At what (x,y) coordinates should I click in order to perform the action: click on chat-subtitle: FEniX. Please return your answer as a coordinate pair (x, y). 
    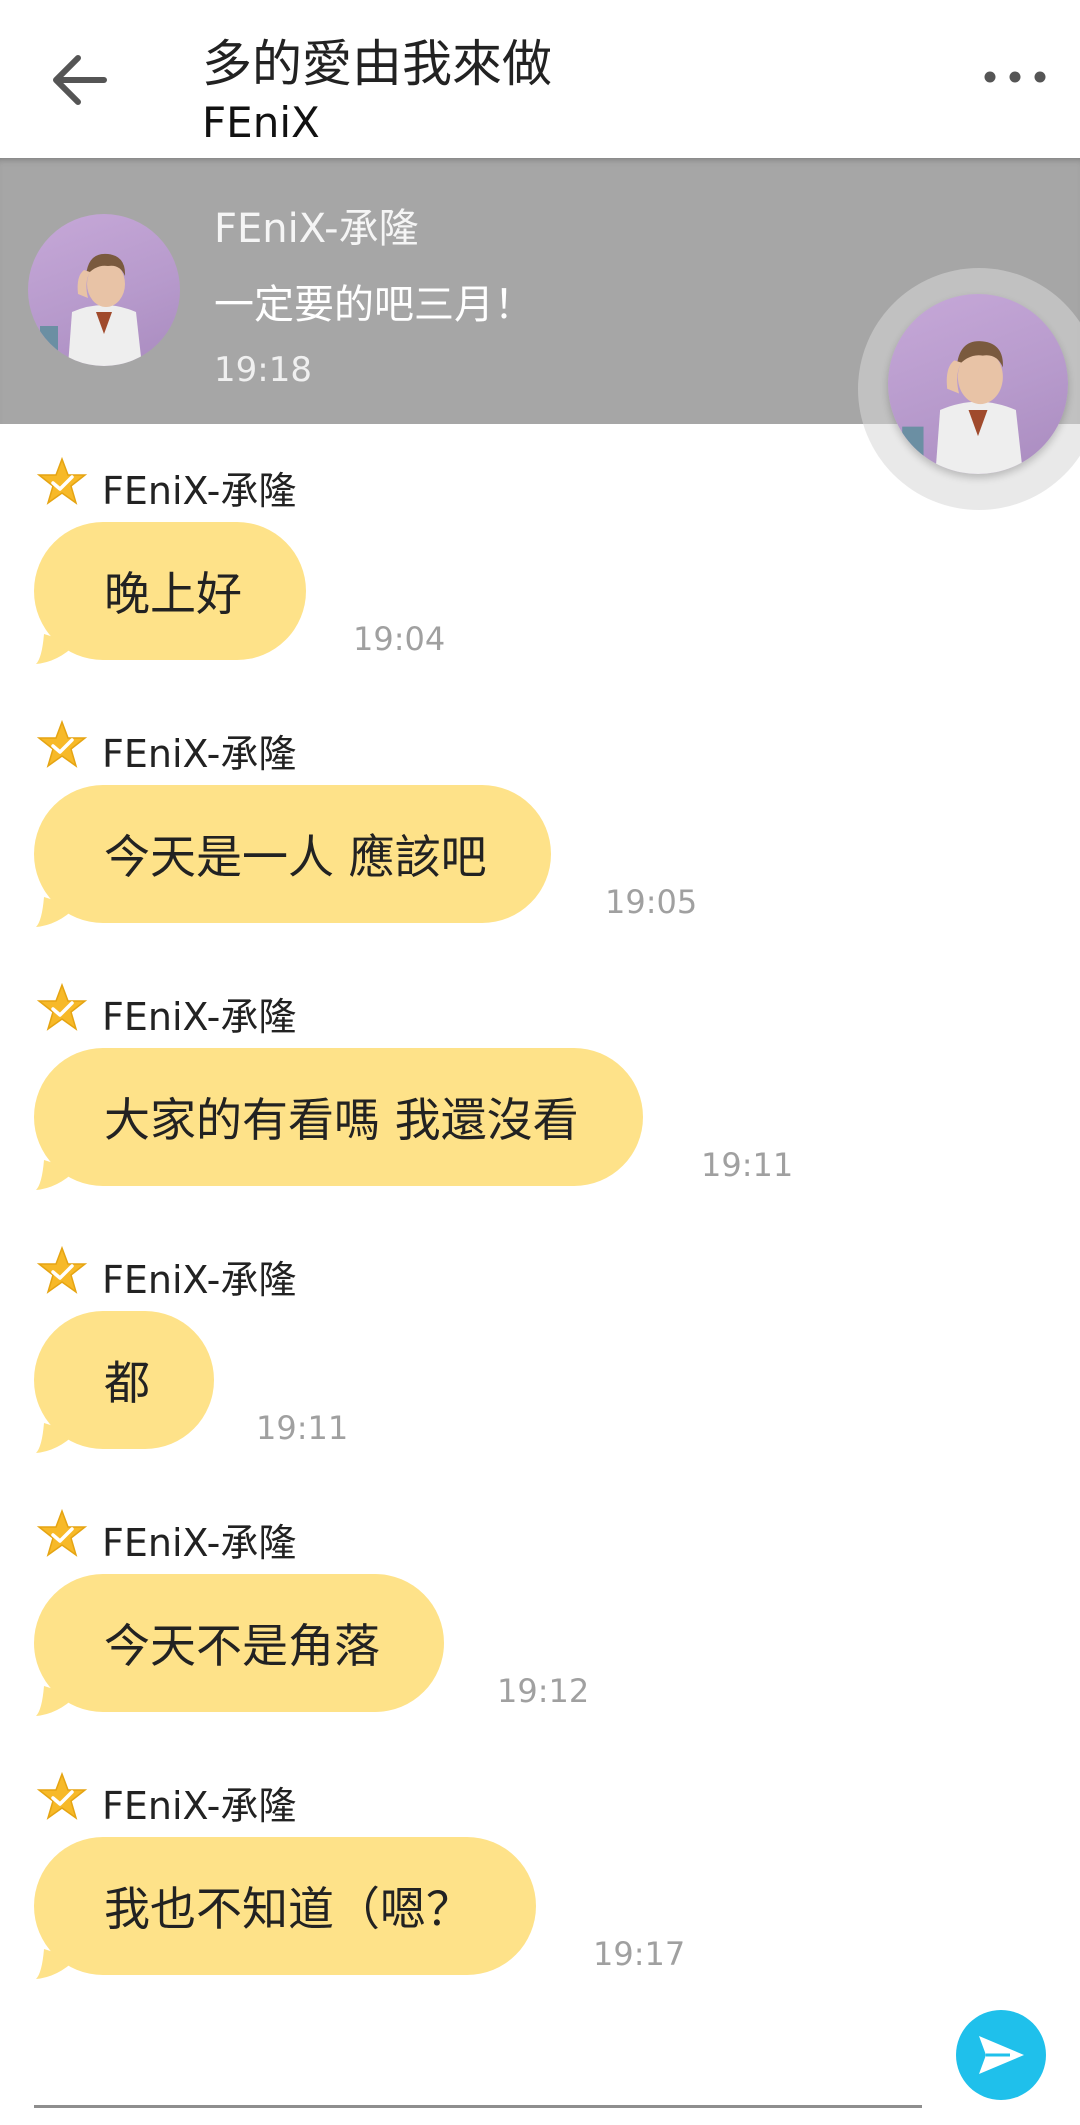
    Looking at the image, I should click on (261, 122).